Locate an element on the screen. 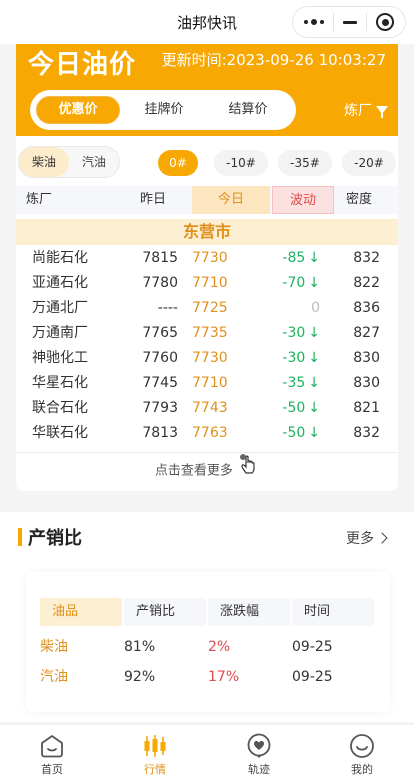 The image size is (414, 780). ratio-more-label: 更多 is located at coordinates (360, 539).